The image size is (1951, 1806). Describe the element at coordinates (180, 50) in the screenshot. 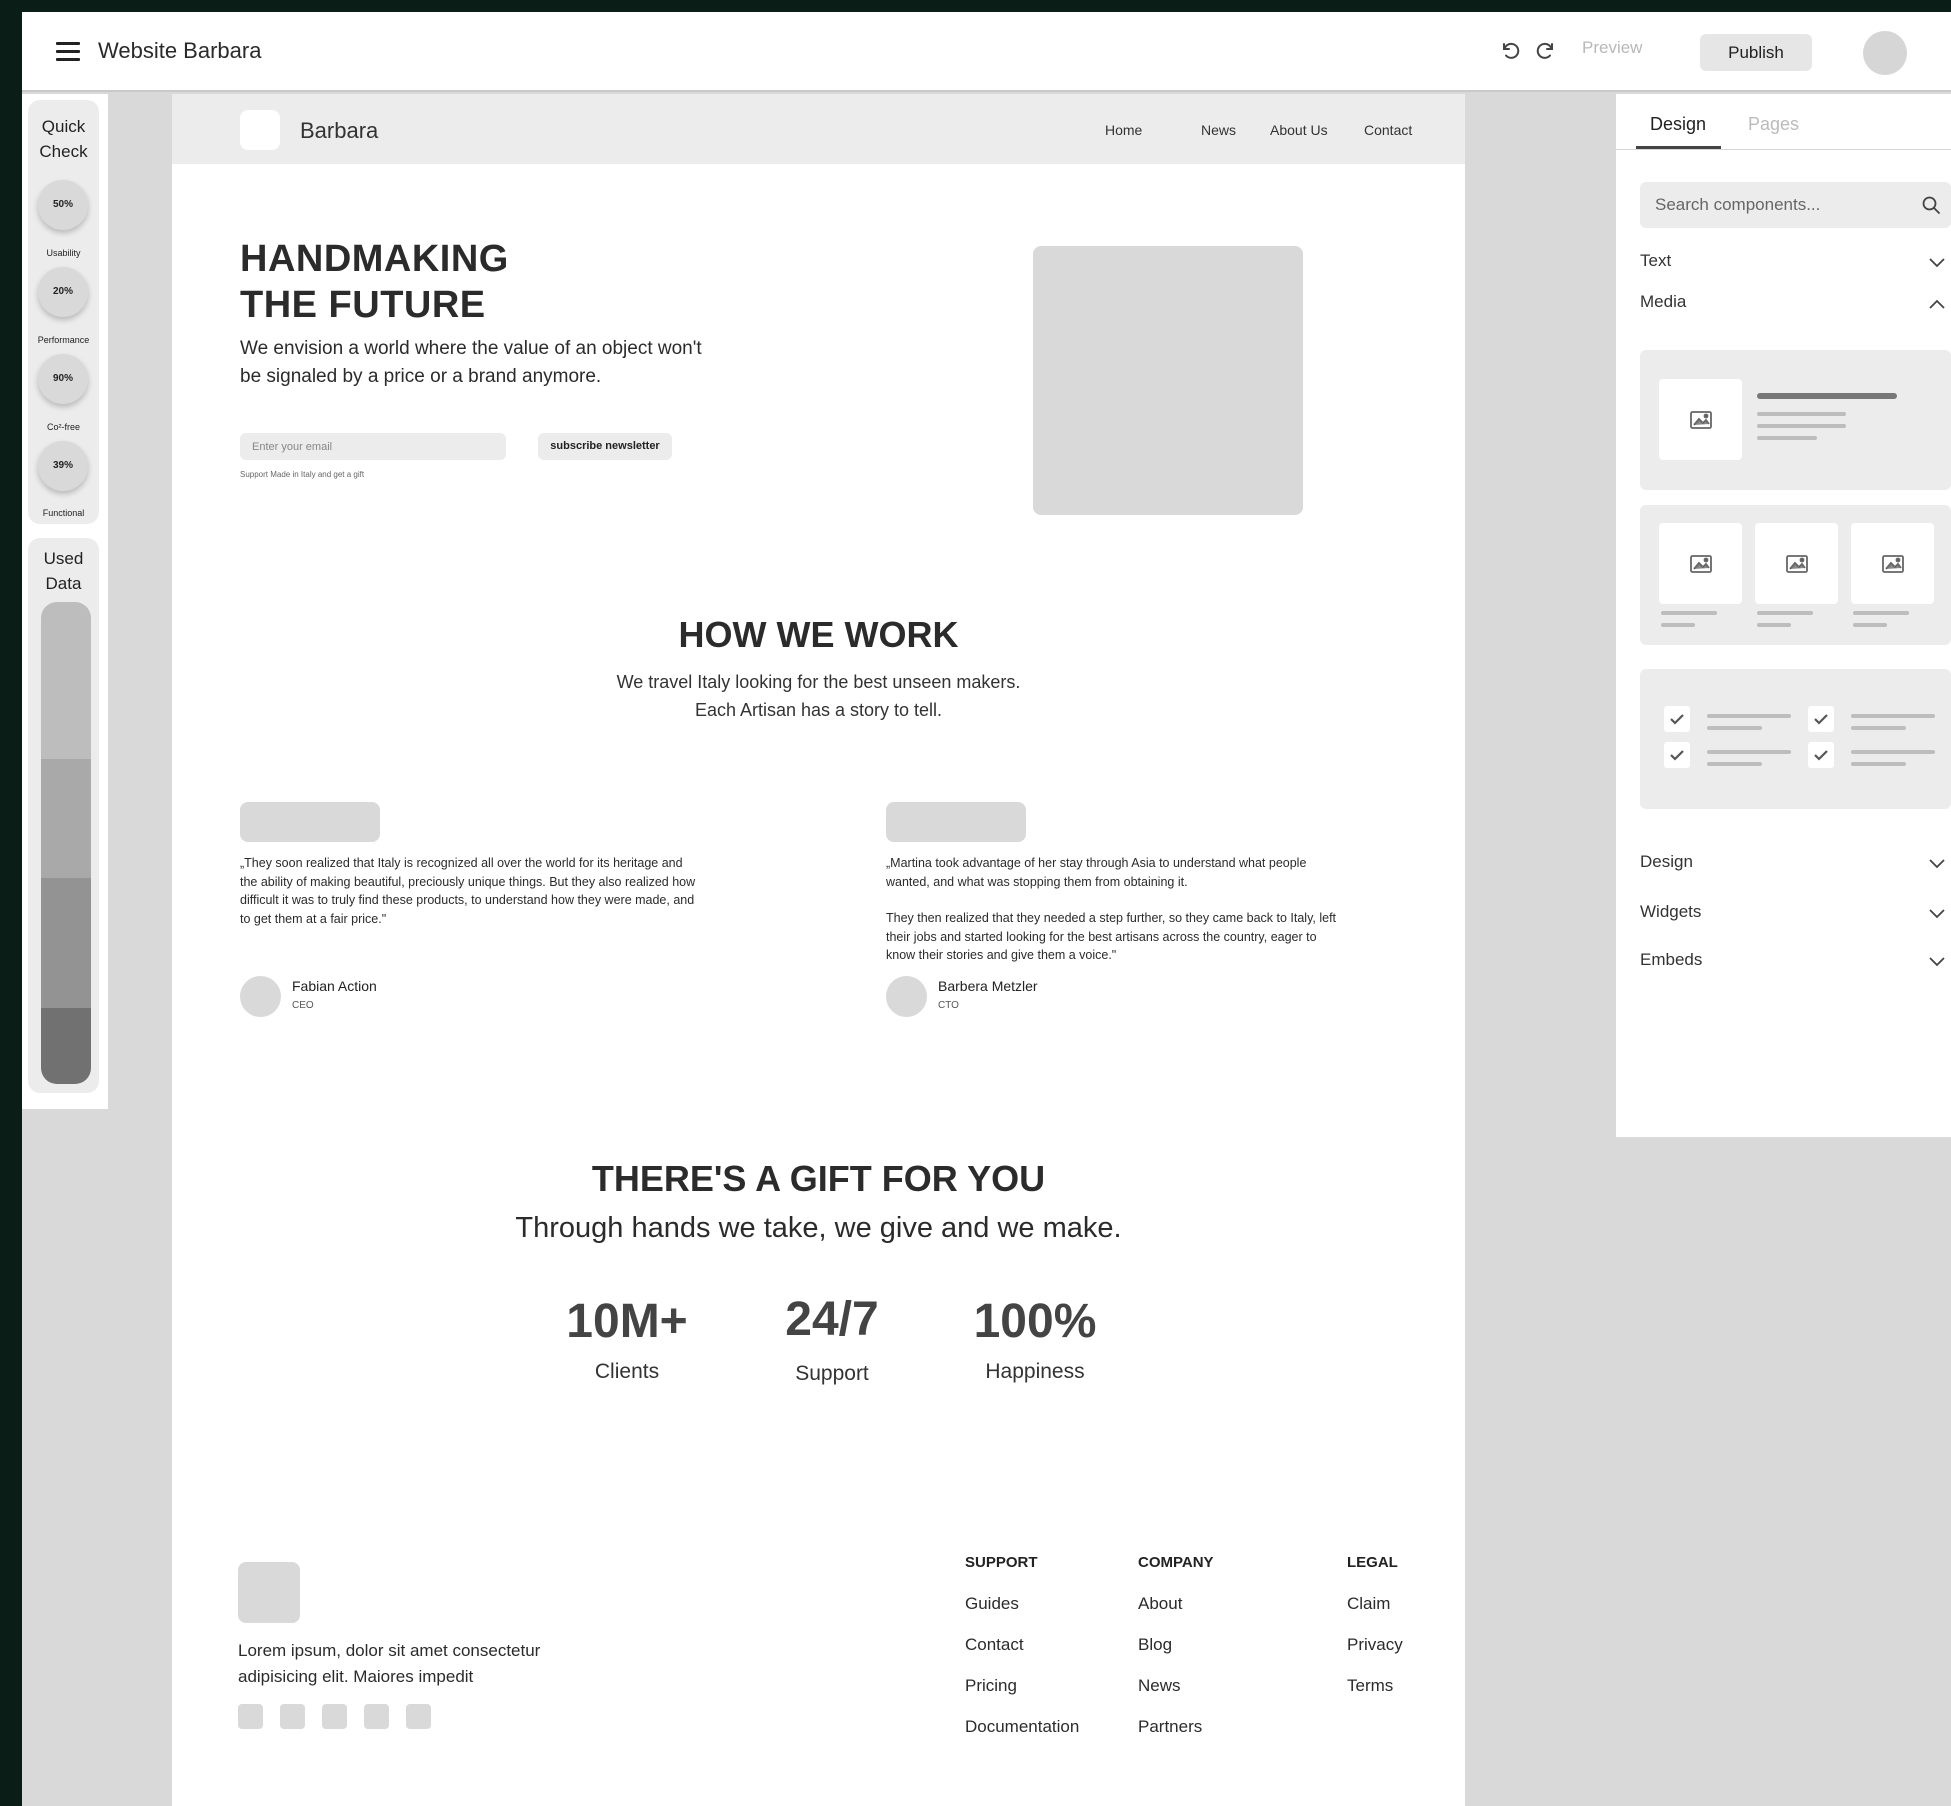

I see `app-title: Website Barbara` at that location.